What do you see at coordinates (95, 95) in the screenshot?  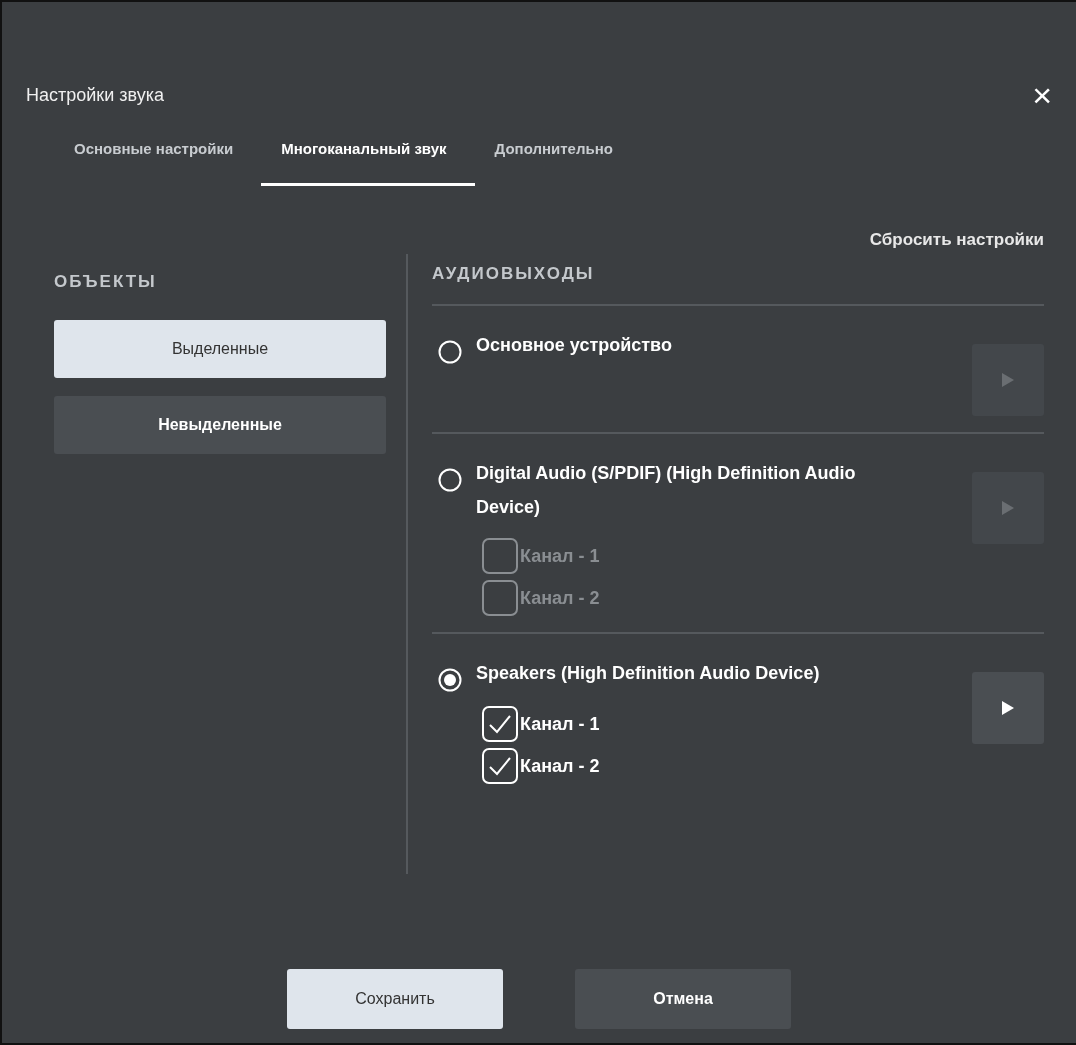 I see `dialog-title: Настройки звука` at bounding box center [95, 95].